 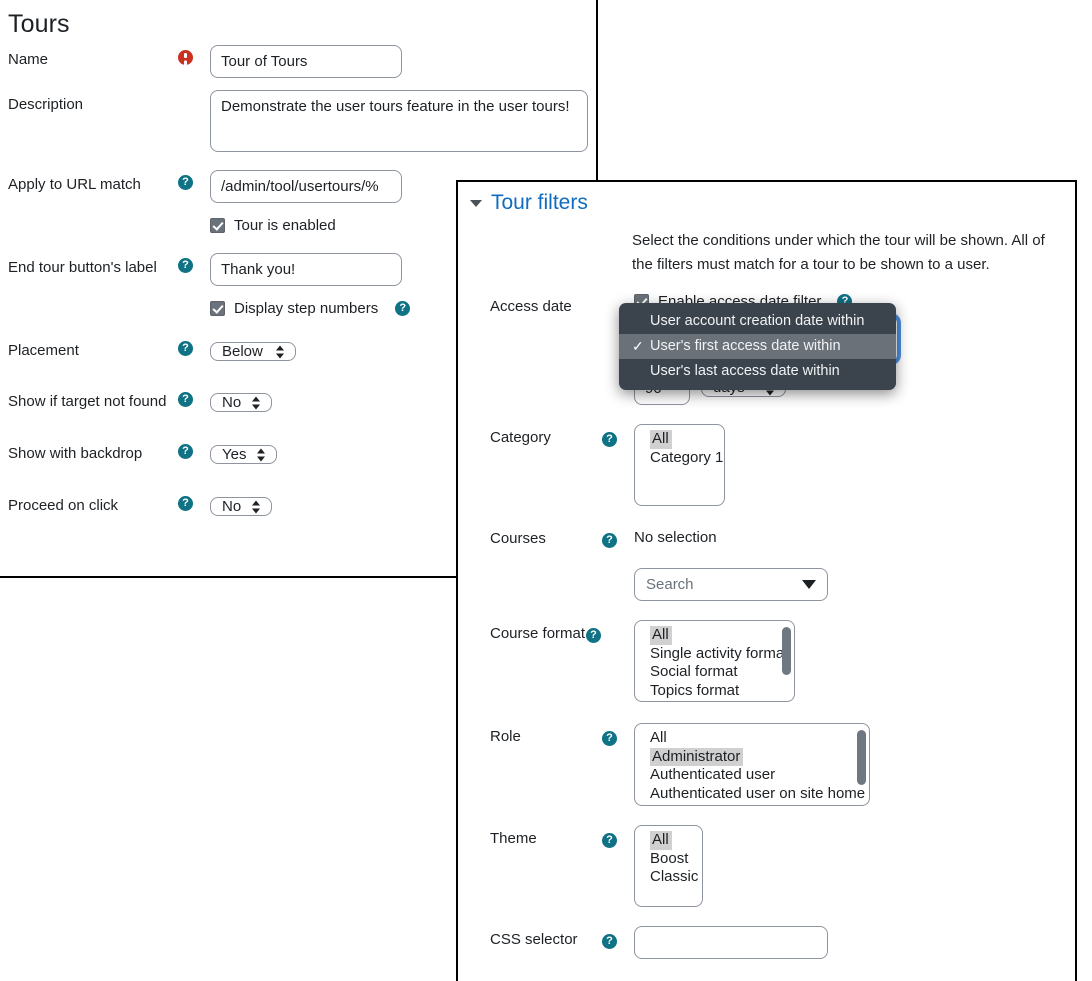 What do you see at coordinates (43, 350) in the screenshot?
I see `label-placement: Placement` at bounding box center [43, 350].